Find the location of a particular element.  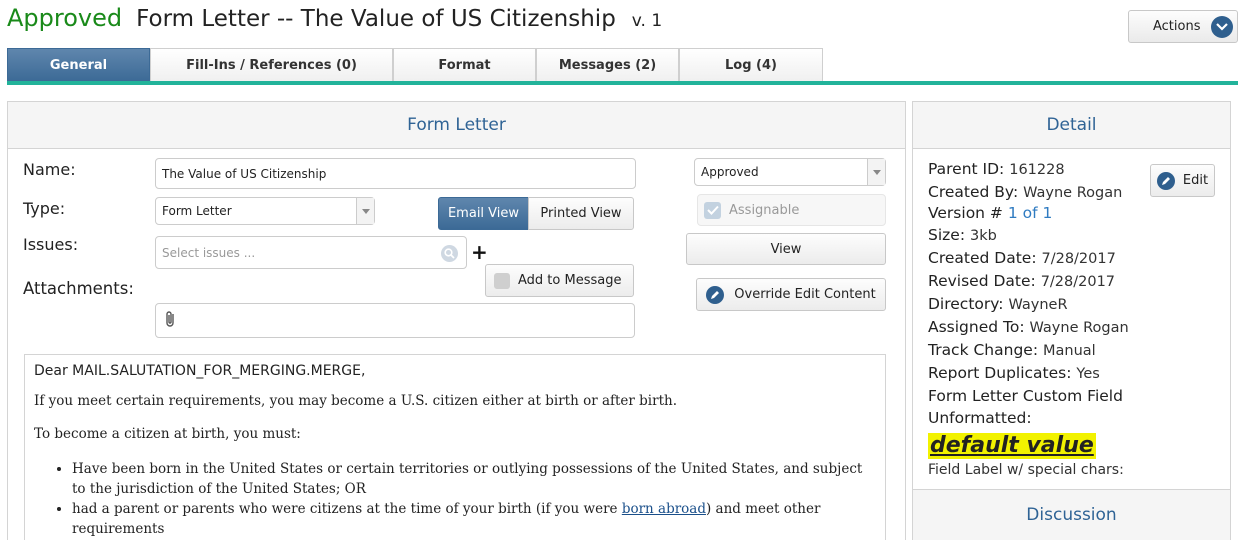

tab-label: Messages (2) is located at coordinates (607, 65).